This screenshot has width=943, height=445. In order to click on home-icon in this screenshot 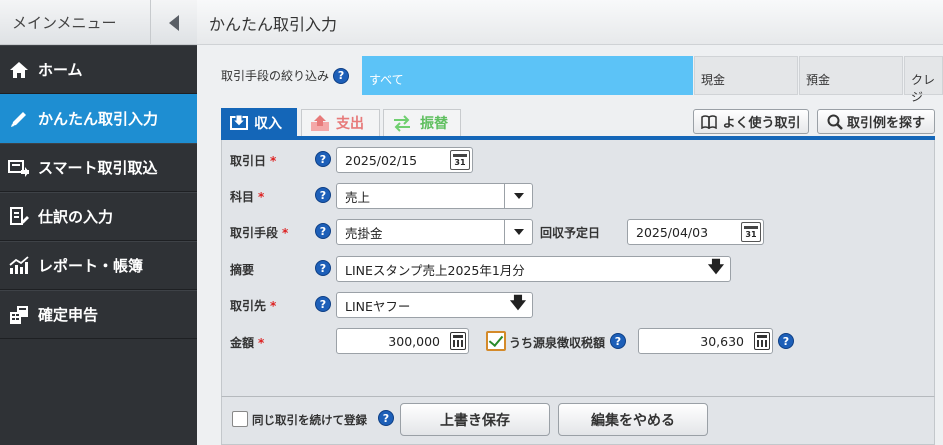, I will do `click(19, 70)`.